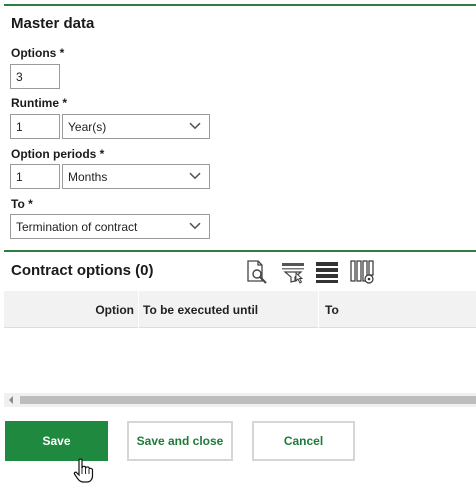  What do you see at coordinates (395, 309) in the screenshot?
I see `column-header-to: To` at bounding box center [395, 309].